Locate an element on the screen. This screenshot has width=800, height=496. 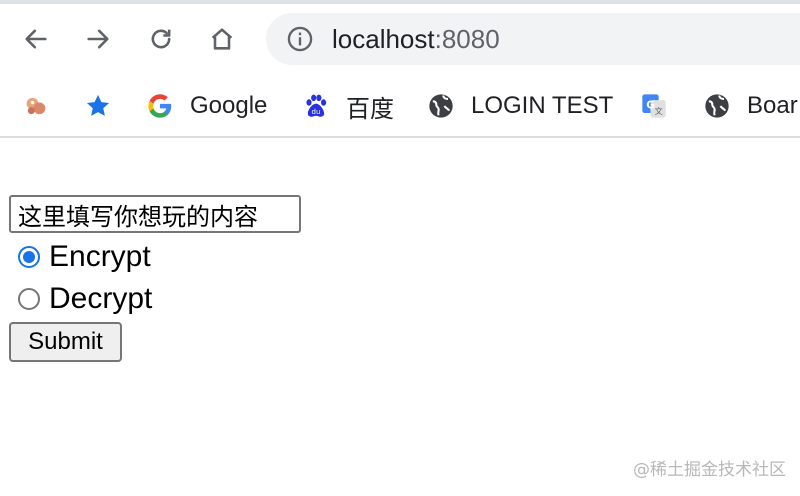
bookmark-star is located at coordinates (106, 106).